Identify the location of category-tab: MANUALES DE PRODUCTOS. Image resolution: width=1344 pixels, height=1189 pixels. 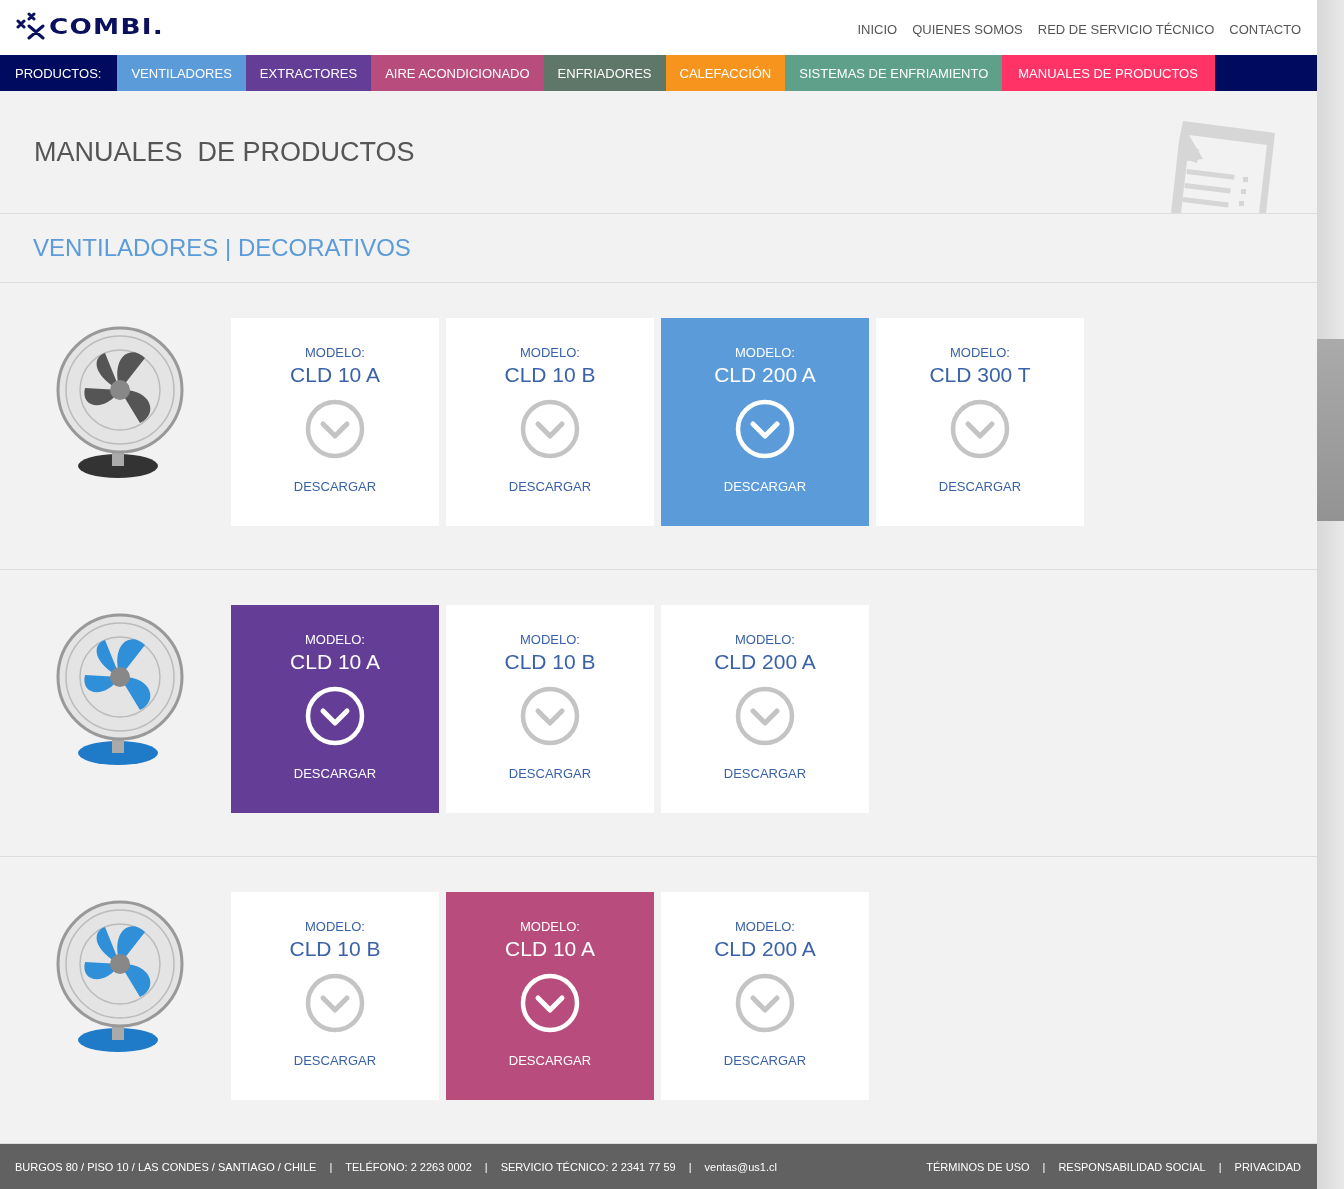
(1108, 73).